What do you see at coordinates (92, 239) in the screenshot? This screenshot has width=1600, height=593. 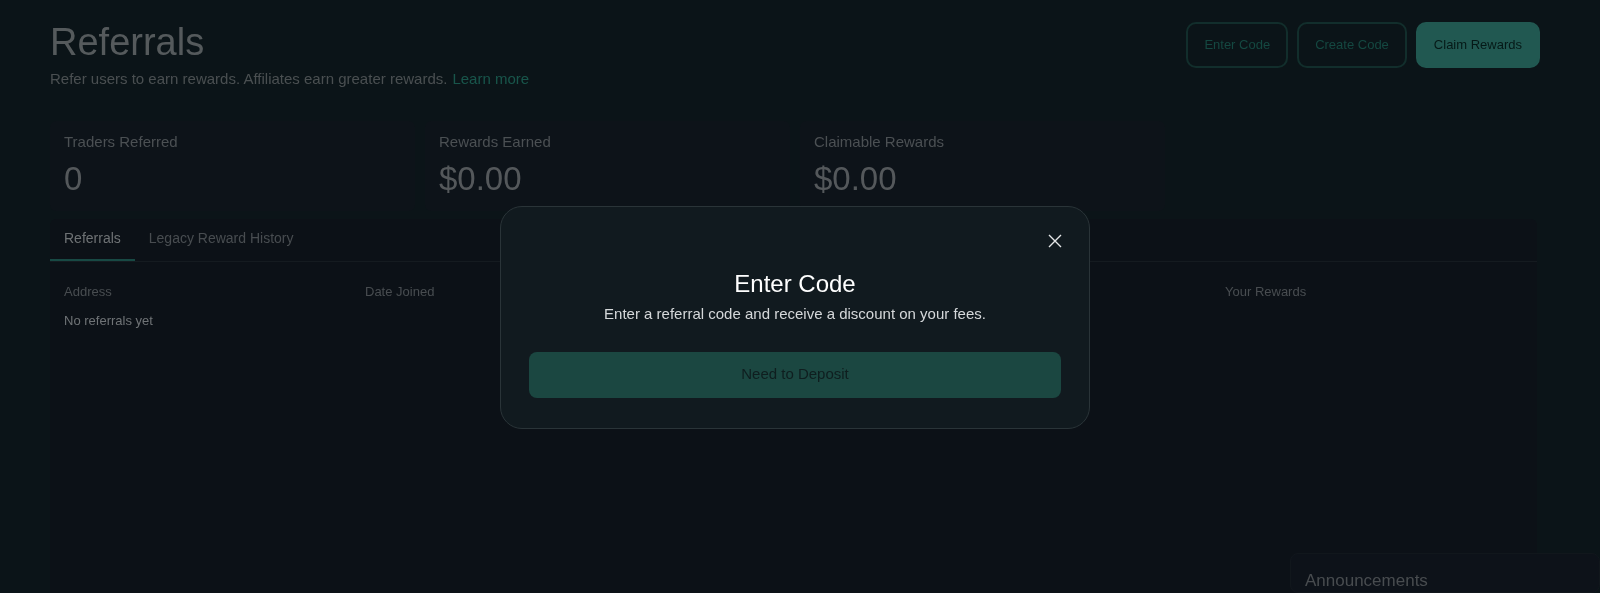 I see `tab: Referrals` at bounding box center [92, 239].